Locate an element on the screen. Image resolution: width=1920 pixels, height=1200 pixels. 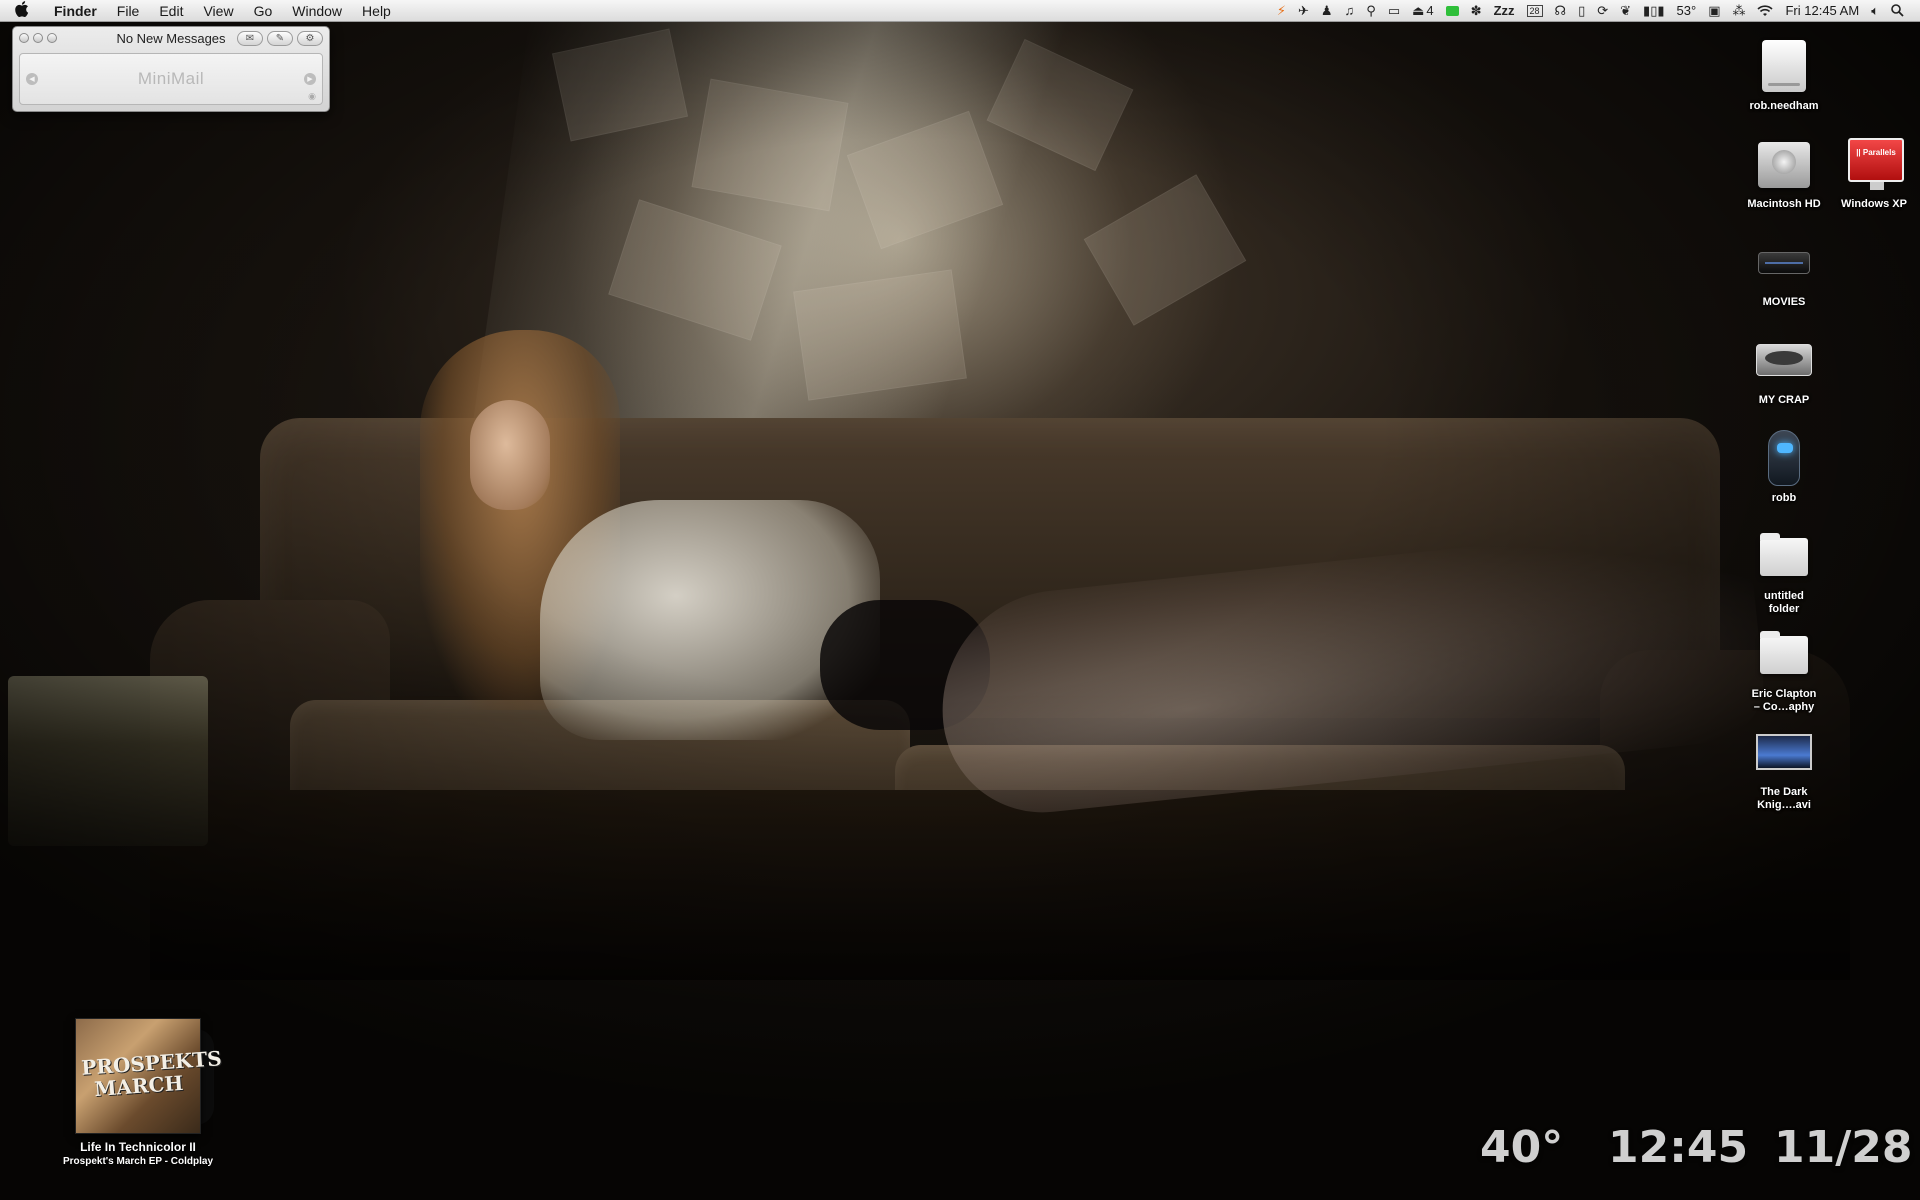
temperature-reading: 53° is located at coordinates (1687, 10).